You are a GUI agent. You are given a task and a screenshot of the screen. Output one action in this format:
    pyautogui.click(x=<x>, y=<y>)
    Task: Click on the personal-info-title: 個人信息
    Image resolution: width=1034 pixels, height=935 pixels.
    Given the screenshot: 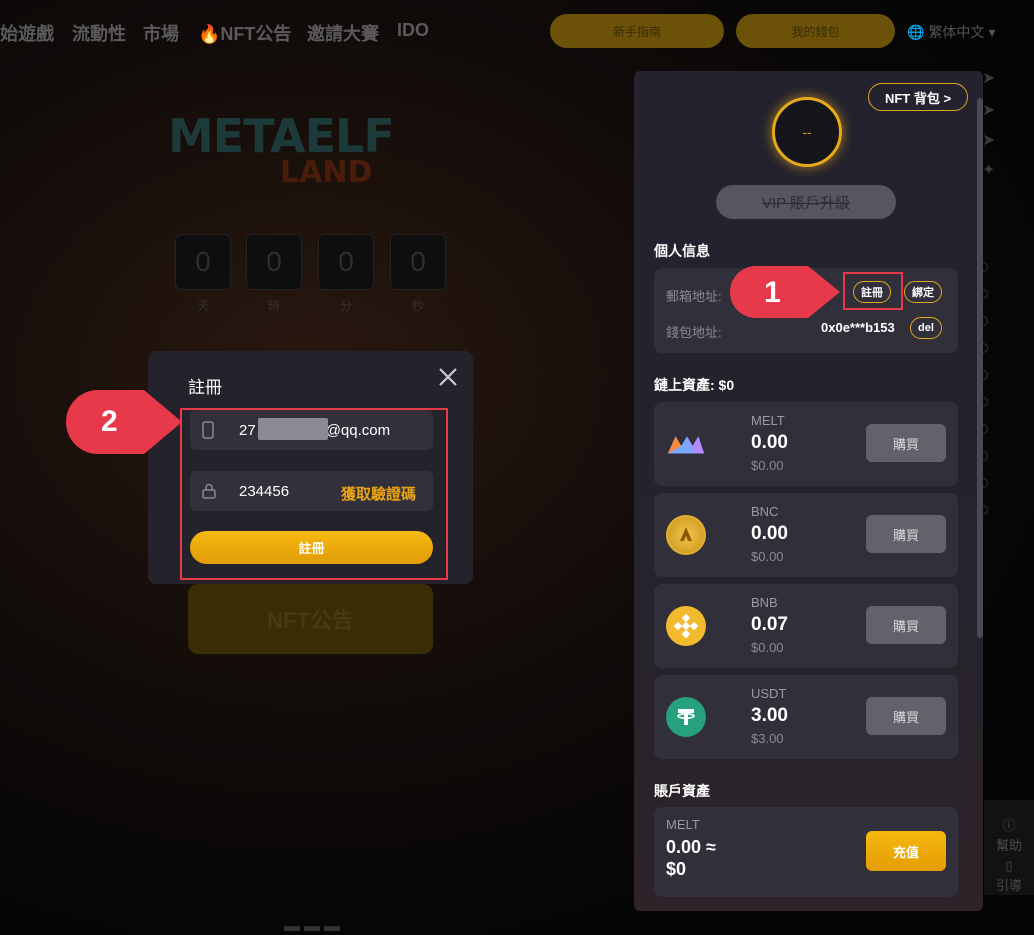 What is the action you would take?
    pyautogui.click(x=682, y=251)
    